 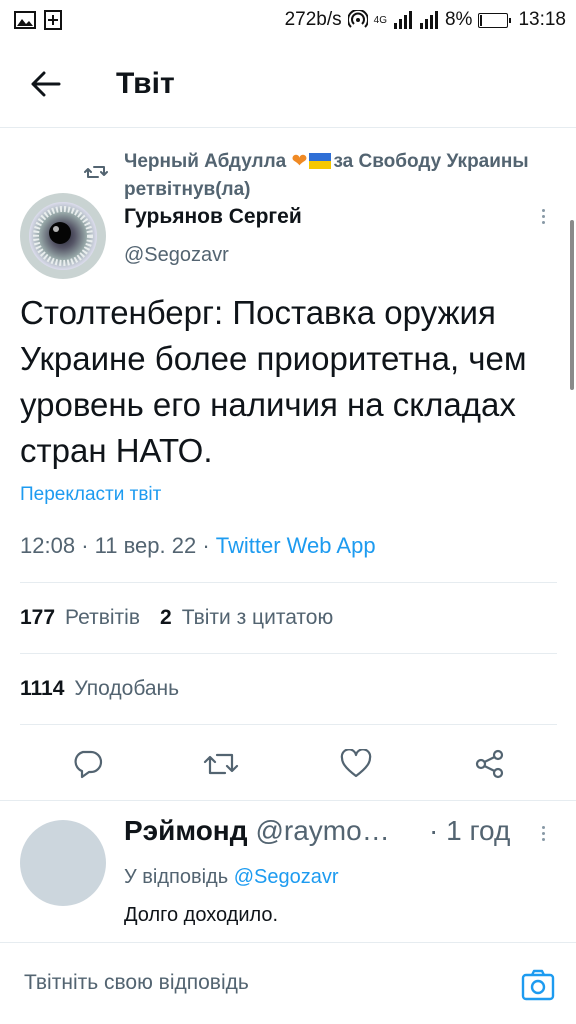 What do you see at coordinates (288, 800) in the screenshot?
I see `section-divider` at bounding box center [288, 800].